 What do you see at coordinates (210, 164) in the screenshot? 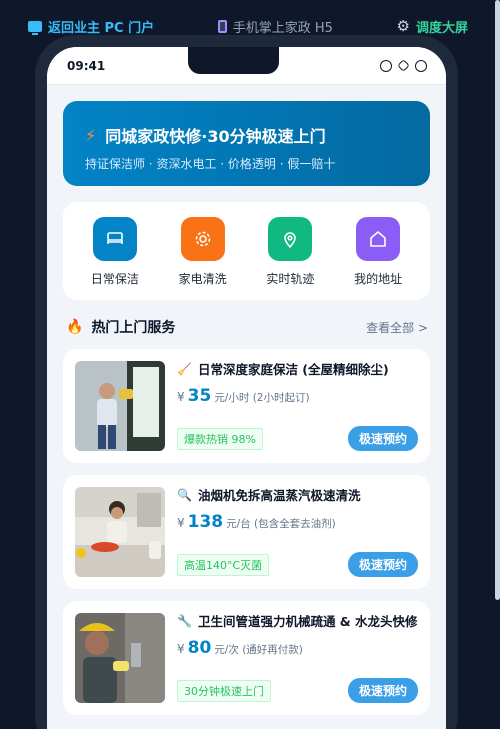
I see `banner-subtitle: 持证保洁师 · 资深水电工 · 价格透明 · 假一赔十` at bounding box center [210, 164].